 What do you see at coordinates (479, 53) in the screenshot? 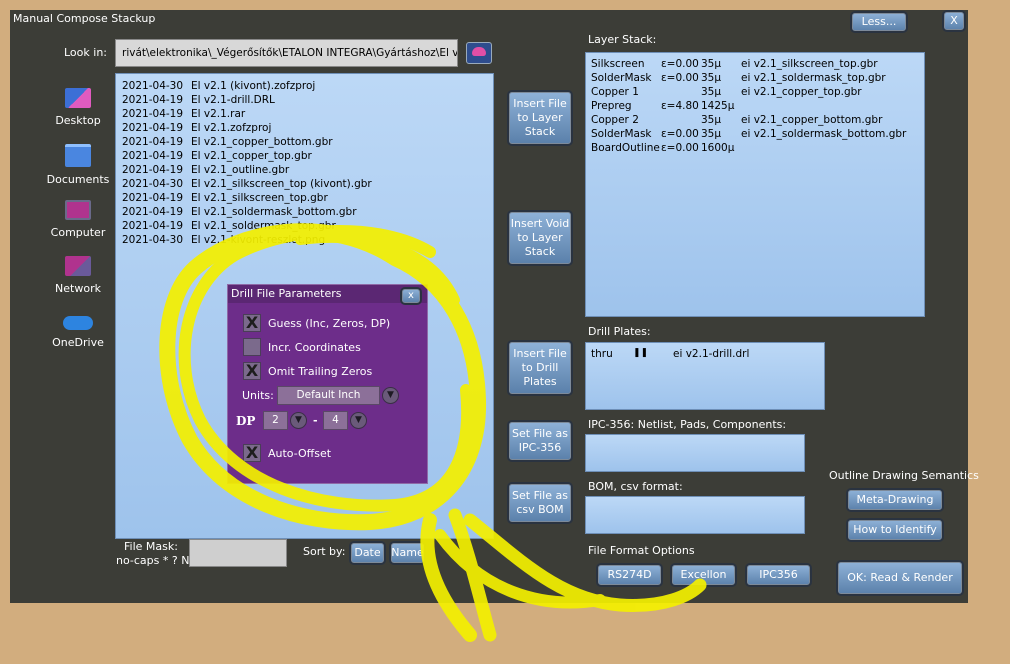
I see `folder-up-button` at bounding box center [479, 53].